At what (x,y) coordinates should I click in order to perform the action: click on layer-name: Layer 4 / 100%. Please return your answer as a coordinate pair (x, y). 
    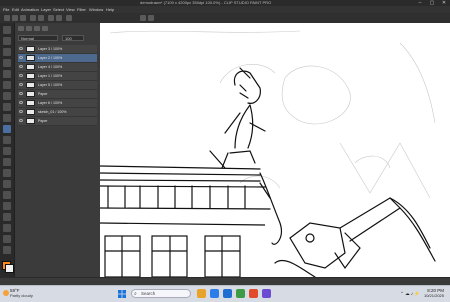
    Looking at the image, I should click on (50, 67).